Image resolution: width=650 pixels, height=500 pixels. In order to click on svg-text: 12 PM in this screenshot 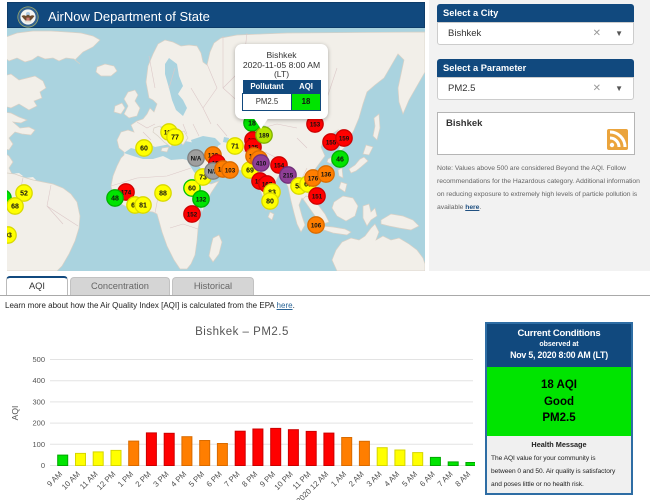, I will do `click(106, 481)`.